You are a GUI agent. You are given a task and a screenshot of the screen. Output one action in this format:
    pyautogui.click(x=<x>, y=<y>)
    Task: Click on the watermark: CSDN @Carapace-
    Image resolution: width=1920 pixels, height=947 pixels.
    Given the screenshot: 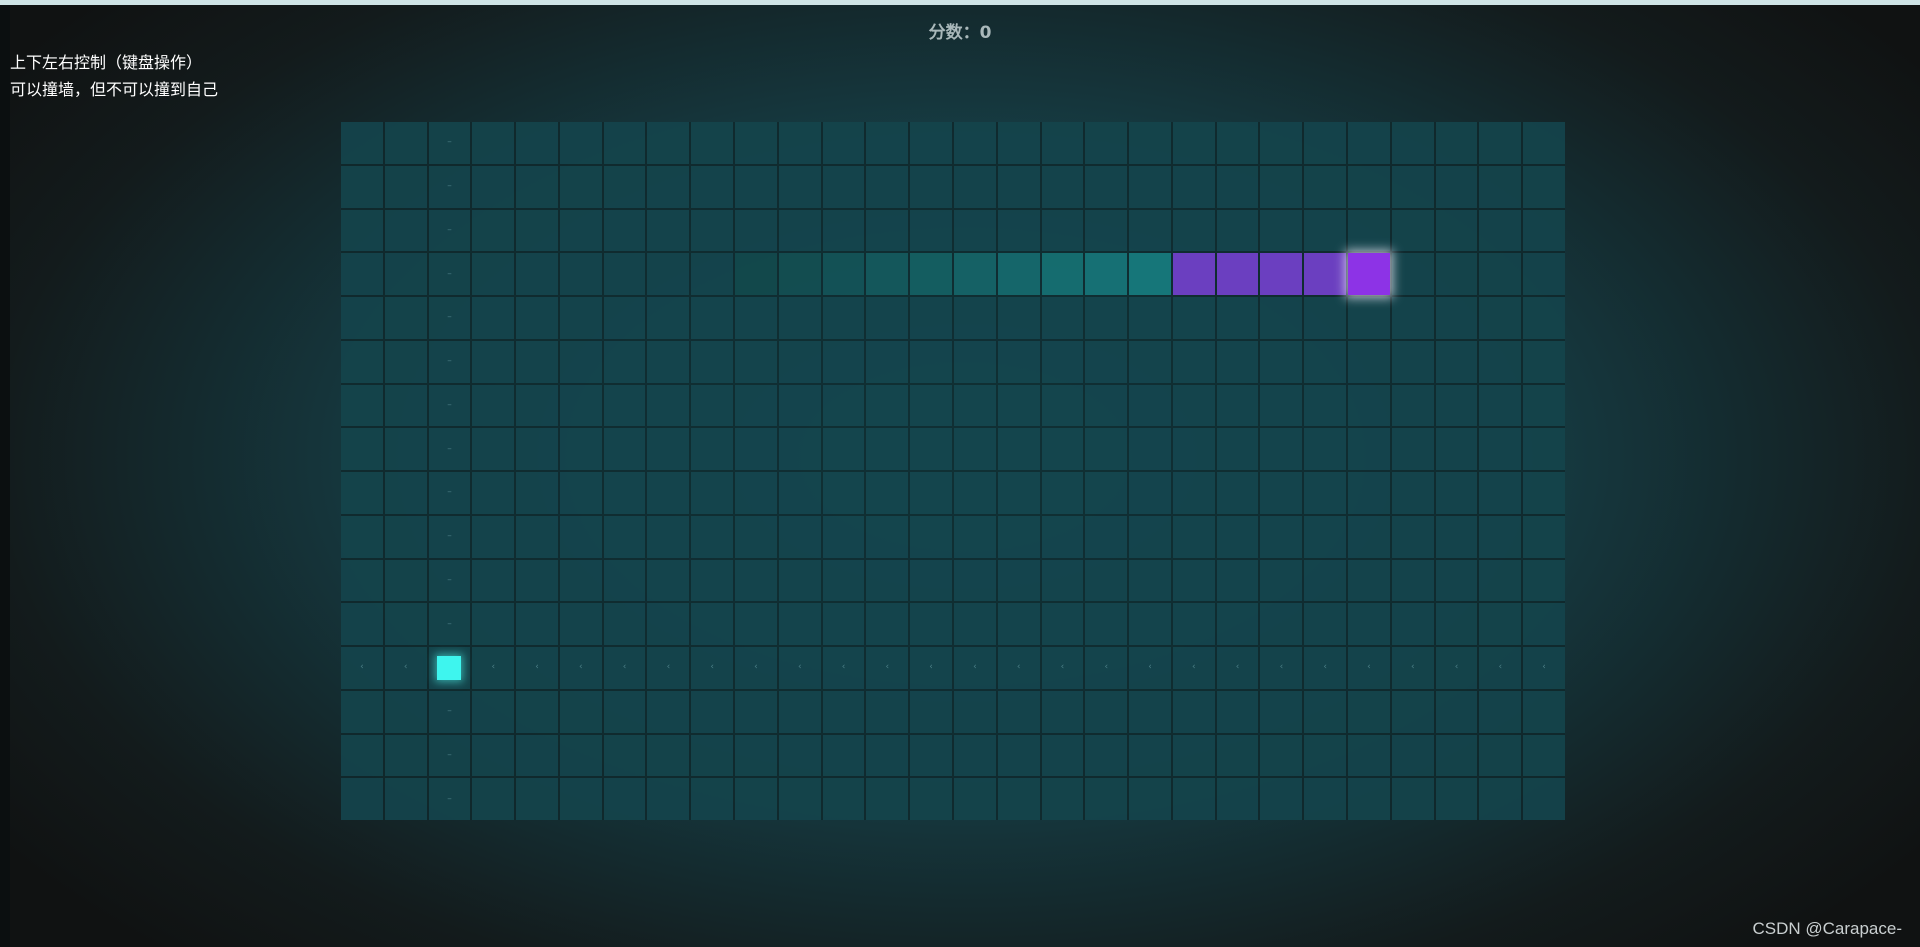 What is the action you would take?
    pyautogui.click(x=1827, y=928)
    